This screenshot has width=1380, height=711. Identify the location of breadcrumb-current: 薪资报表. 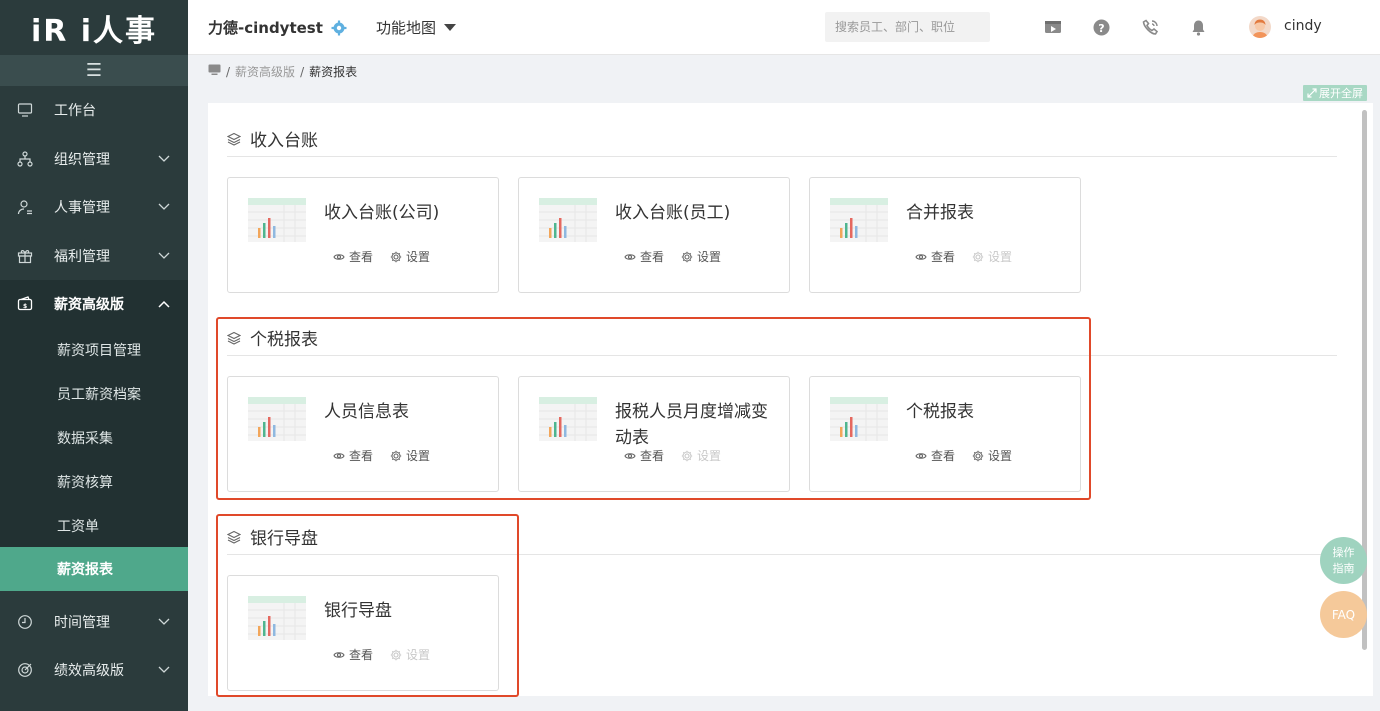
(333, 72).